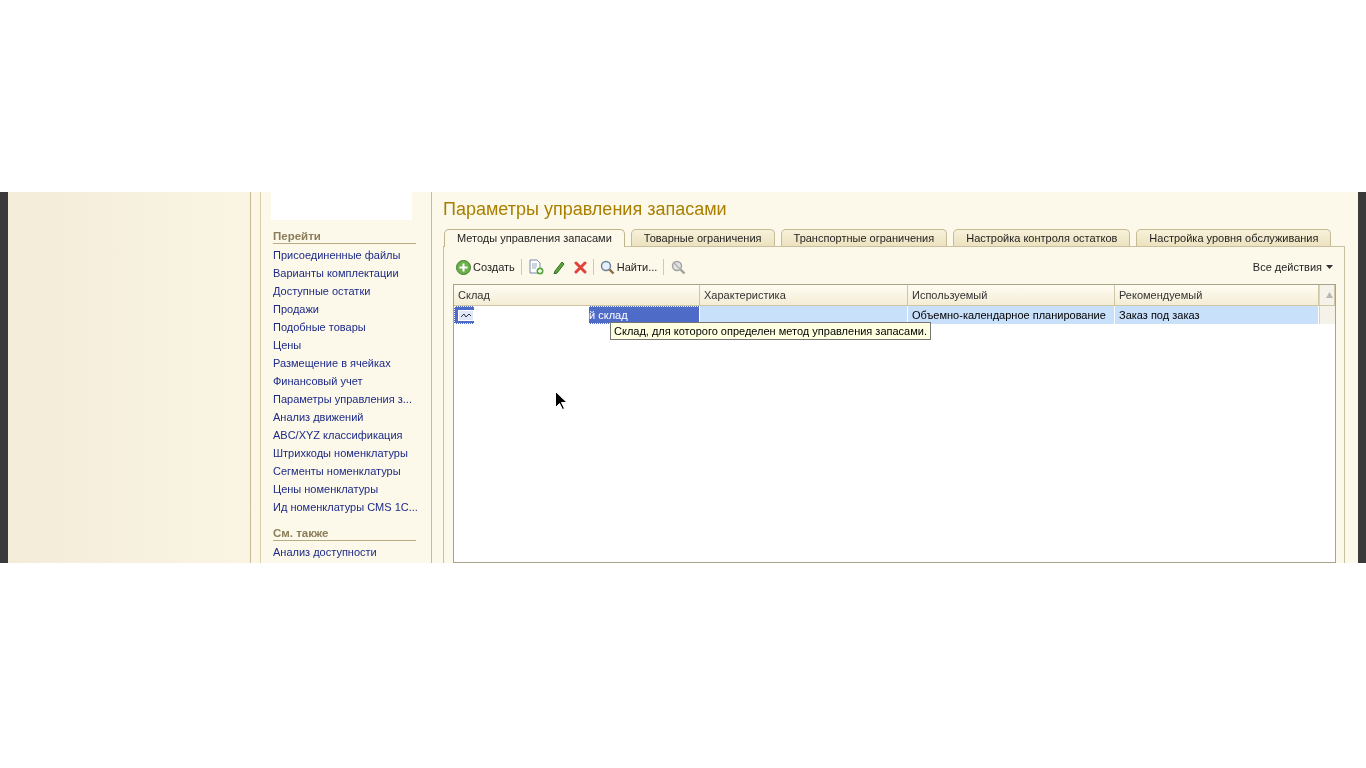 The height and width of the screenshot is (768, 1366). I want to click on navigation-link: Финансовый учет, so click(344, 382).